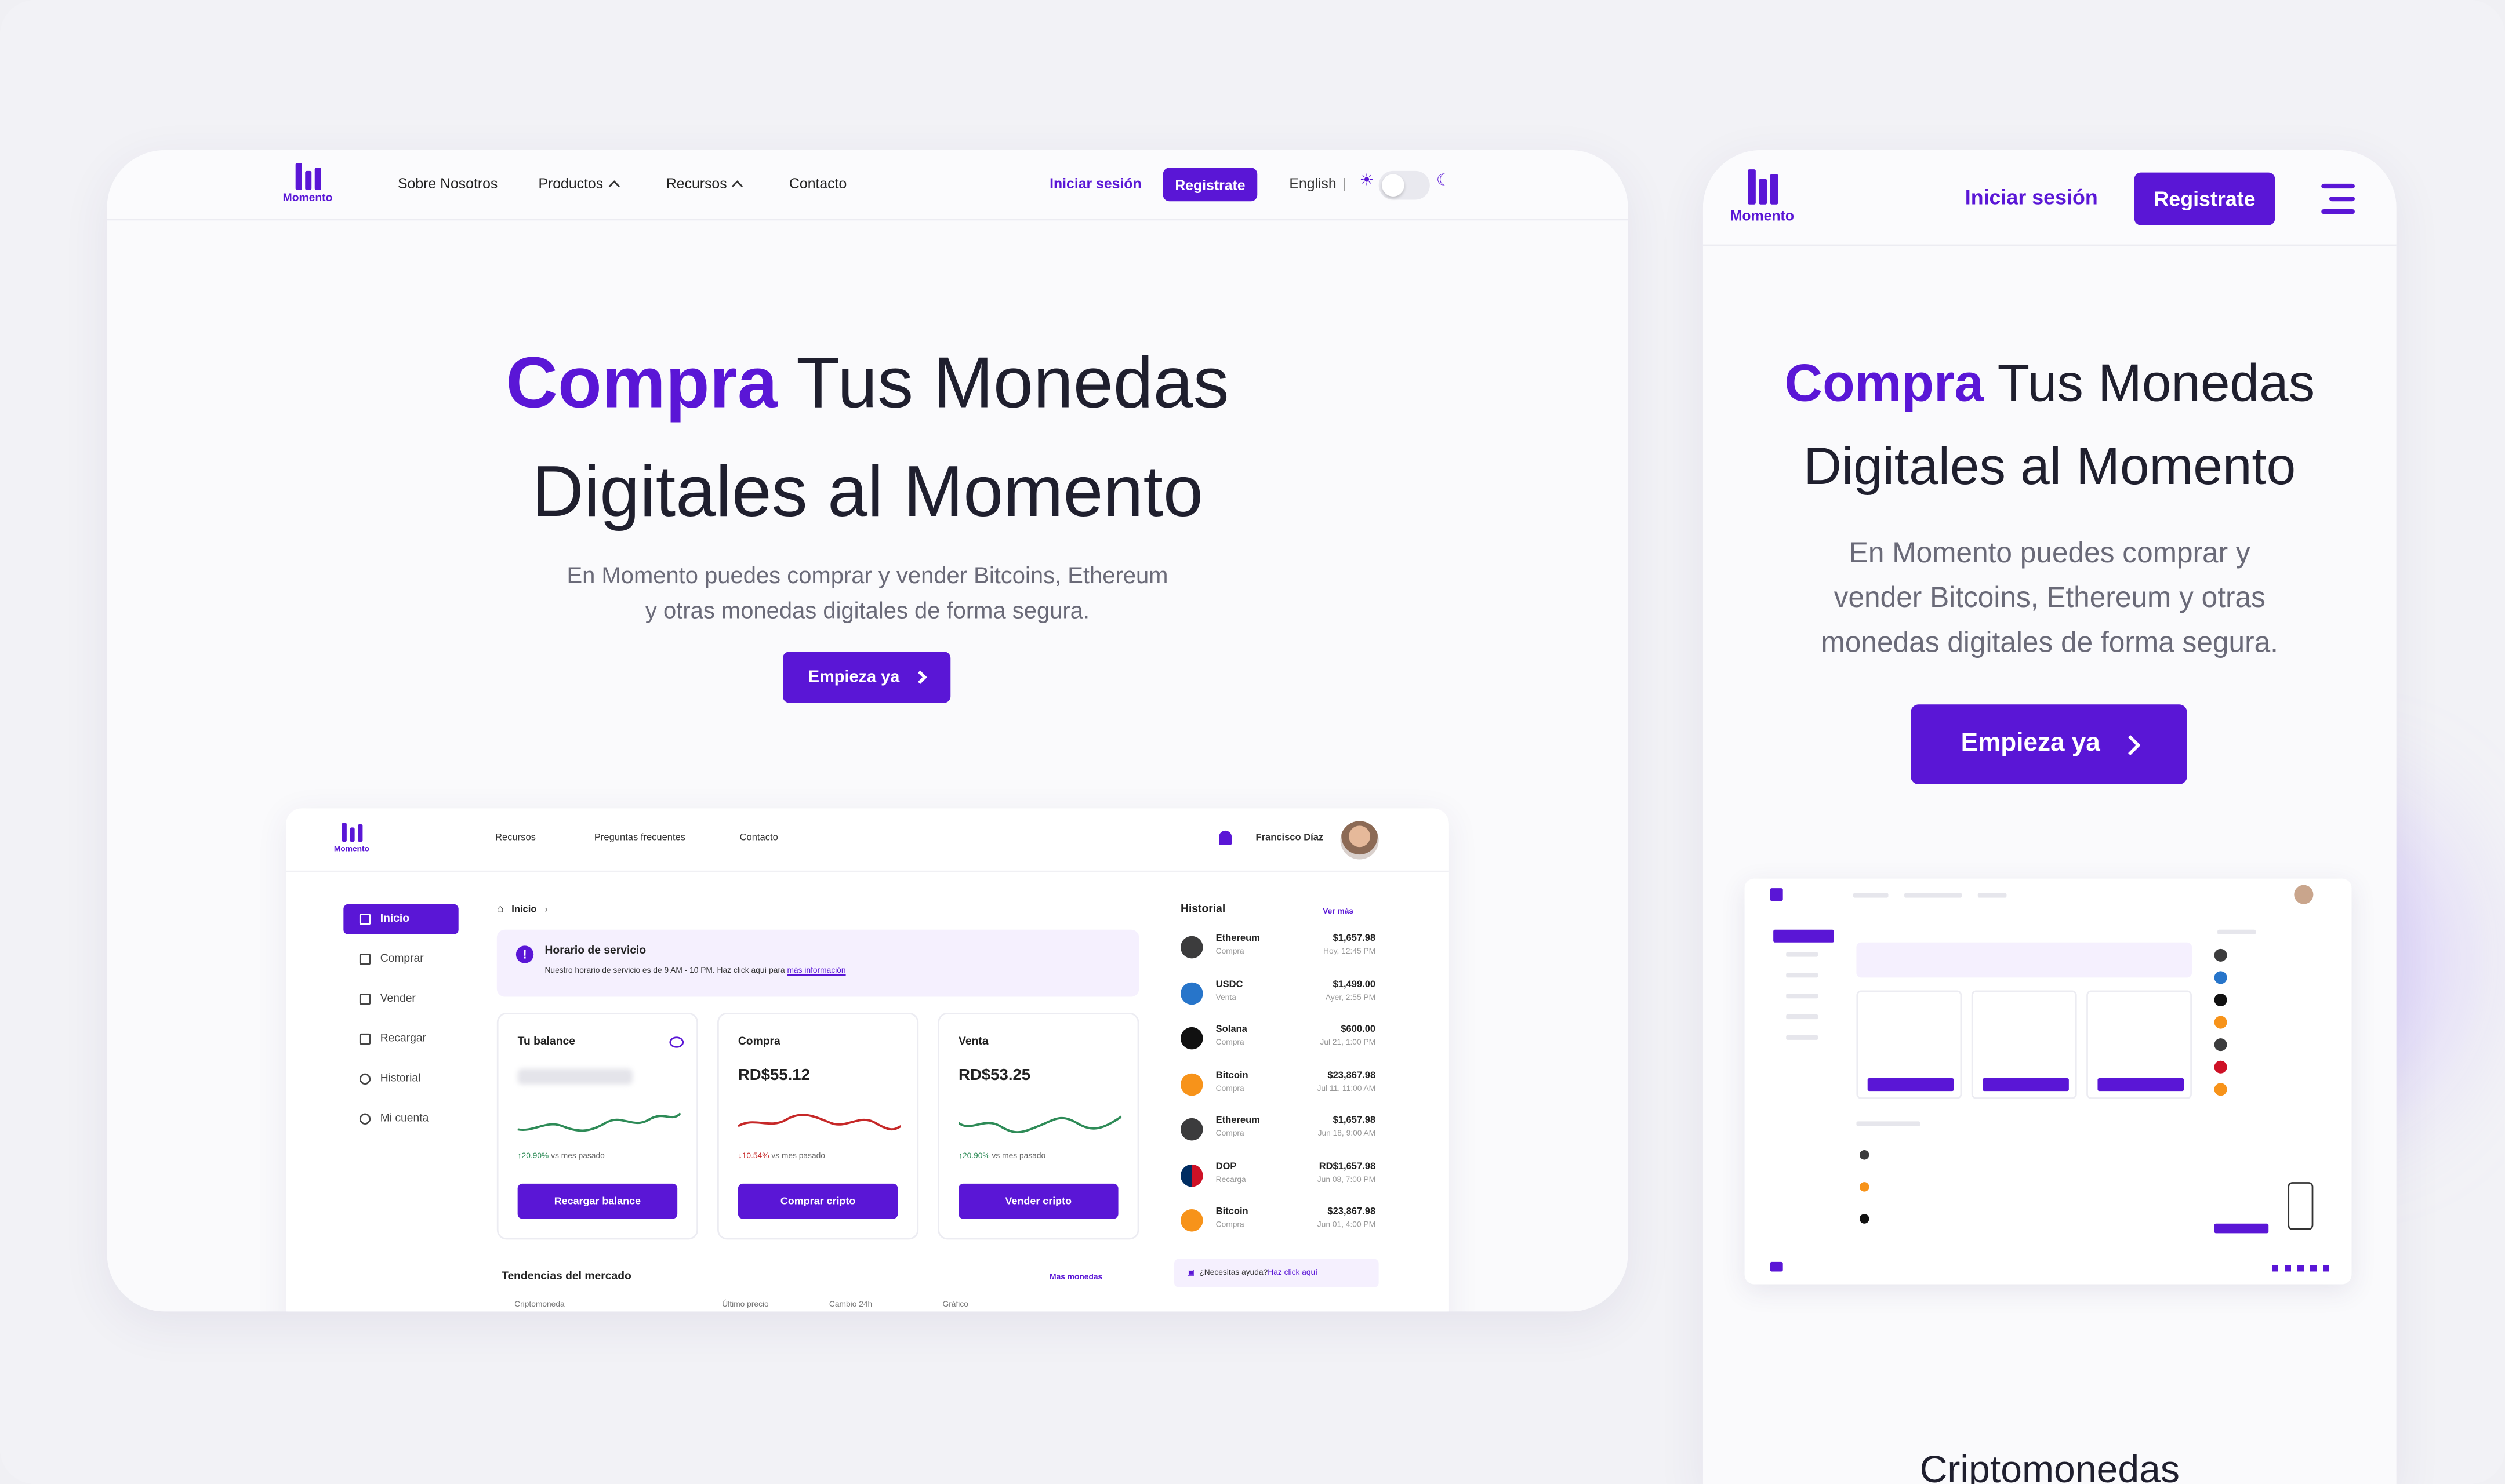 The height and width of the screenshot is (1484, 2505). I want to click on help-text: ¿Necesitas ayuda?, so click(1233, 1273).